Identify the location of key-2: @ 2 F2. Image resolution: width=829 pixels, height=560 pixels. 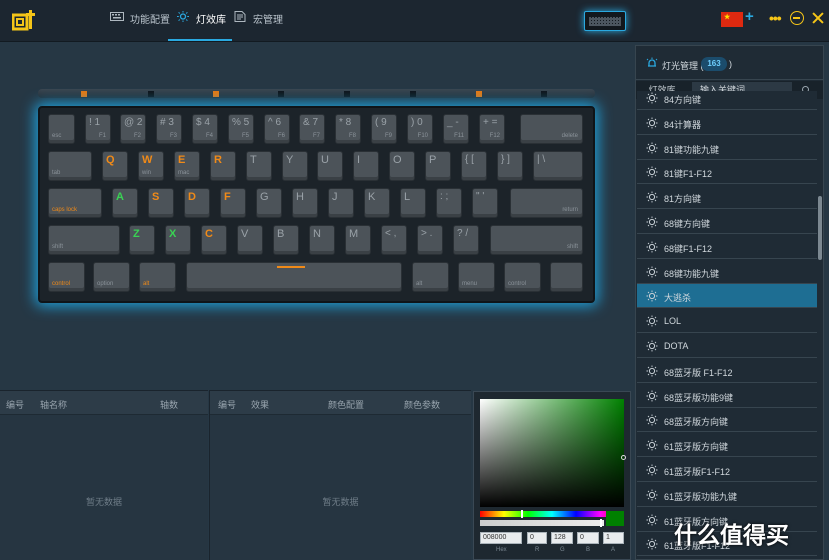
(133, 129).